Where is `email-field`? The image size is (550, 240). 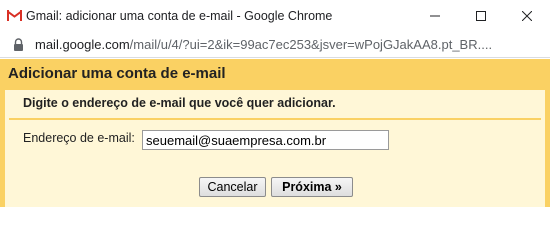 email-field is located at coordinates (265, 140).